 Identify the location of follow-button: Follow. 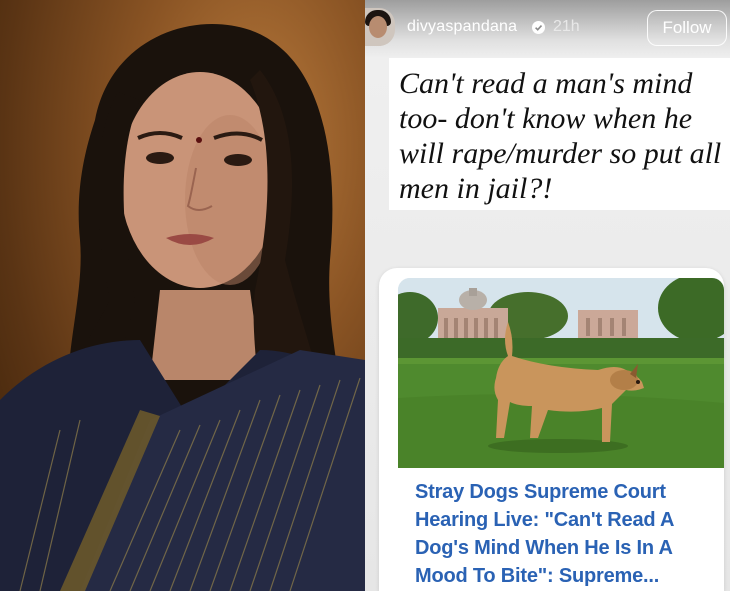
(687, 28).